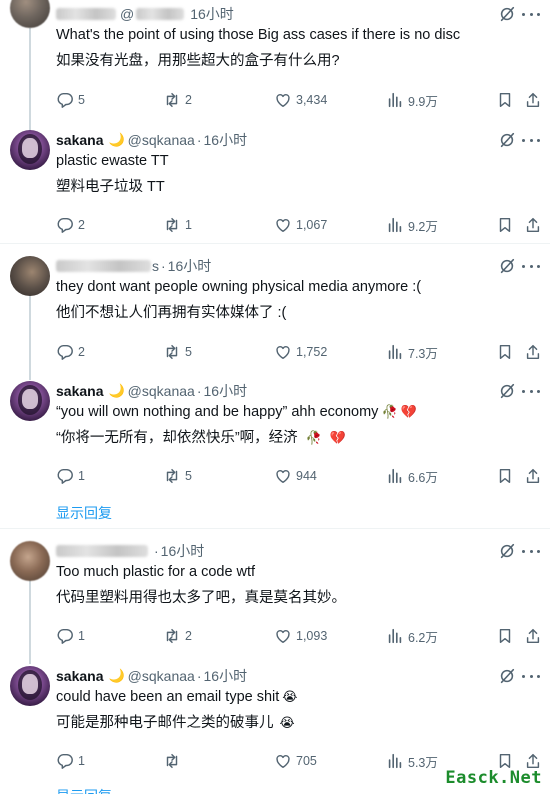 The height and width of the screenshot is (794, 550). Describe the element at coordinates (283, 476) in the screenshot. I see `like-icon` at that location.